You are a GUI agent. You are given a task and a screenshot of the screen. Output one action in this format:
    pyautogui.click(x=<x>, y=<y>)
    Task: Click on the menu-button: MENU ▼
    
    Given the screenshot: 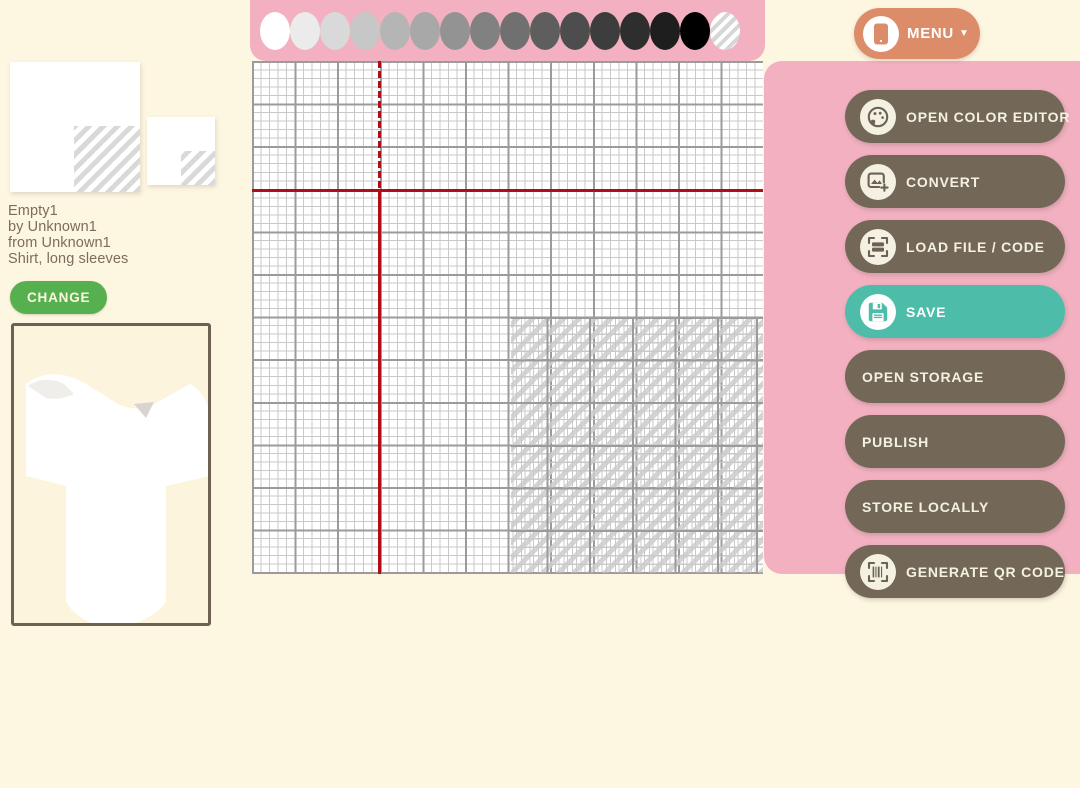 What is the action you would take?
    pyautogui.click(x=917, y=33)
    